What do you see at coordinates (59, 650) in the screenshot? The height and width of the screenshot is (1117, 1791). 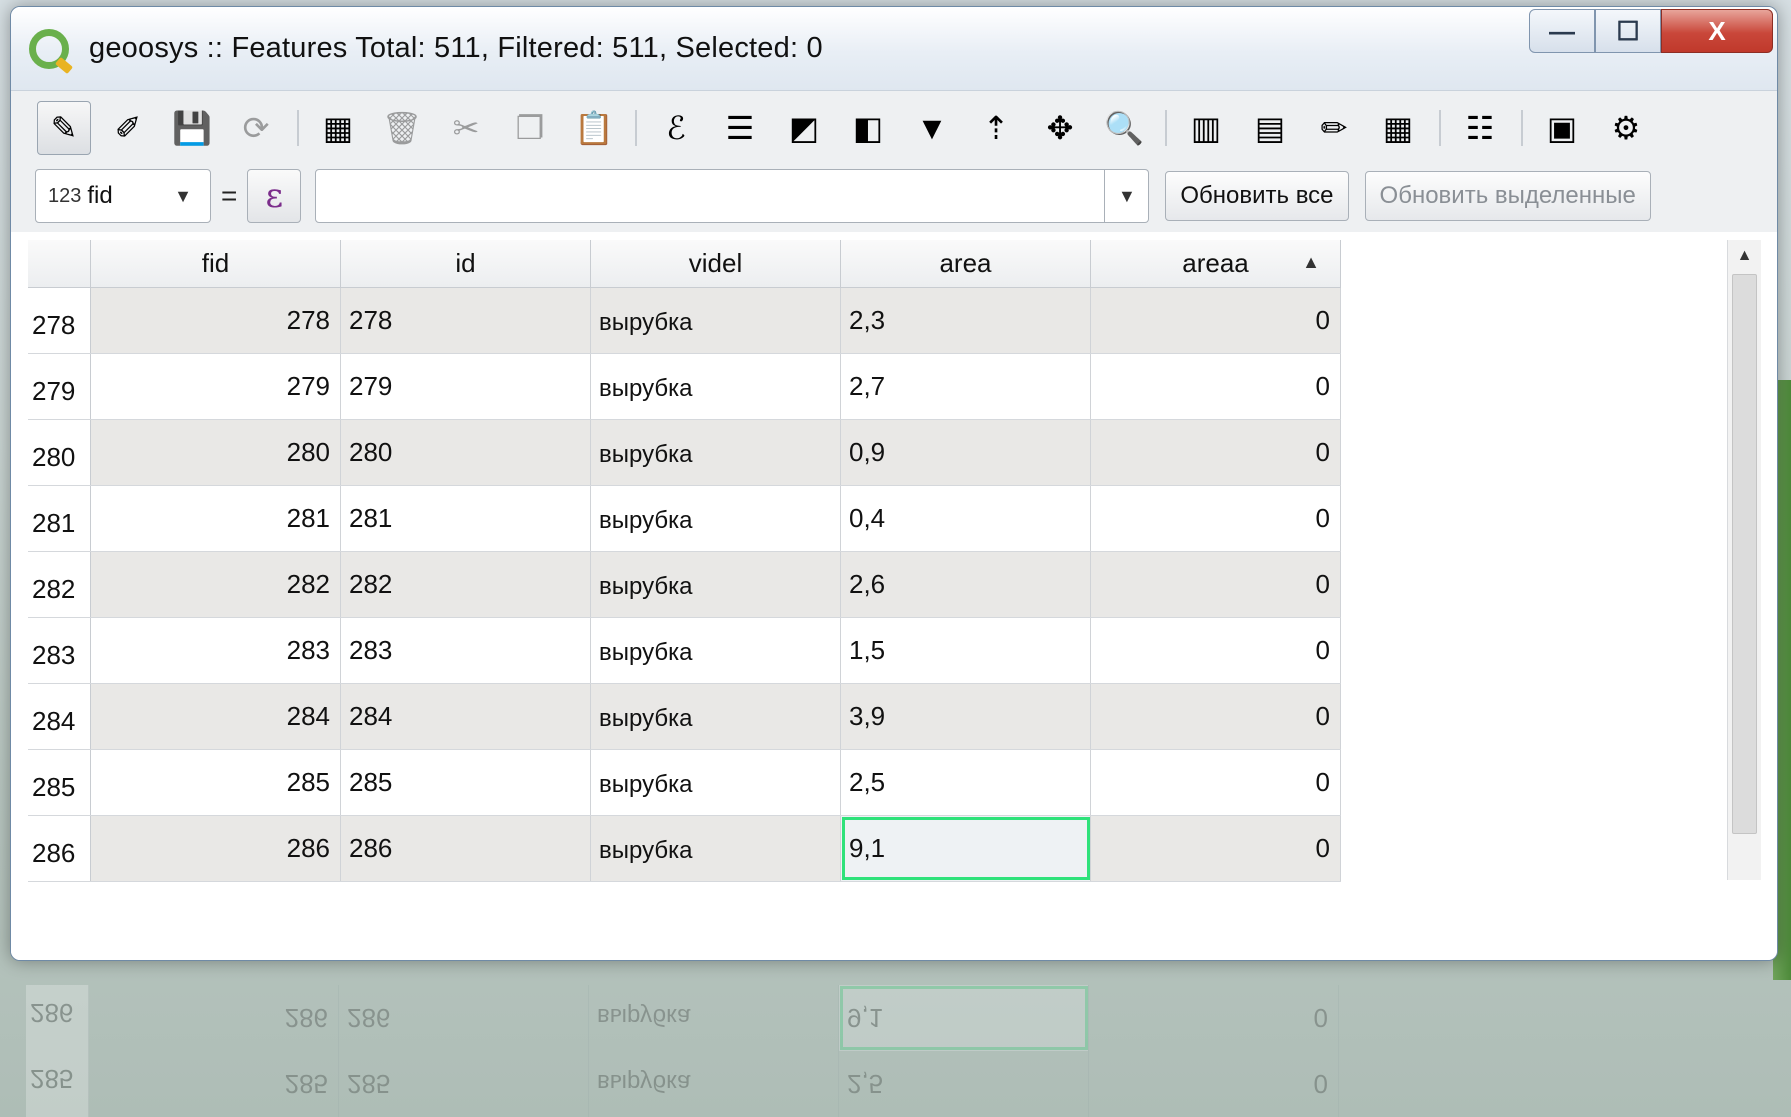 I see `row-number: 283` at bounding box center [59, 650].